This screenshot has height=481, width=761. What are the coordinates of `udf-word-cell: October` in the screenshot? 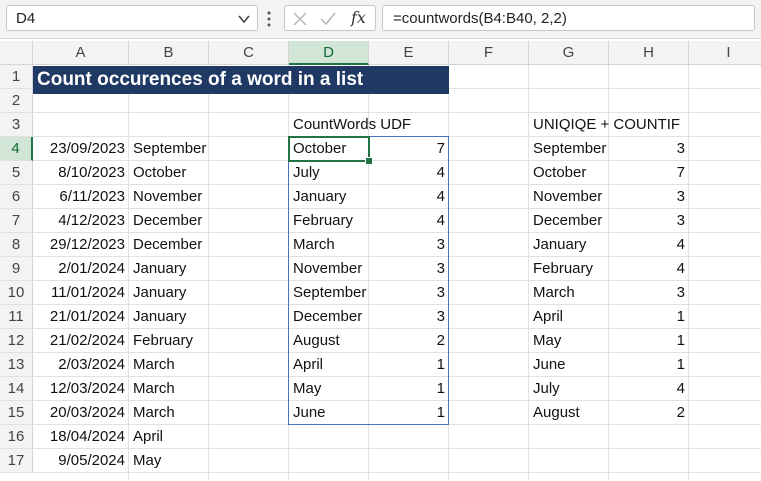 It's located at (329, 149).